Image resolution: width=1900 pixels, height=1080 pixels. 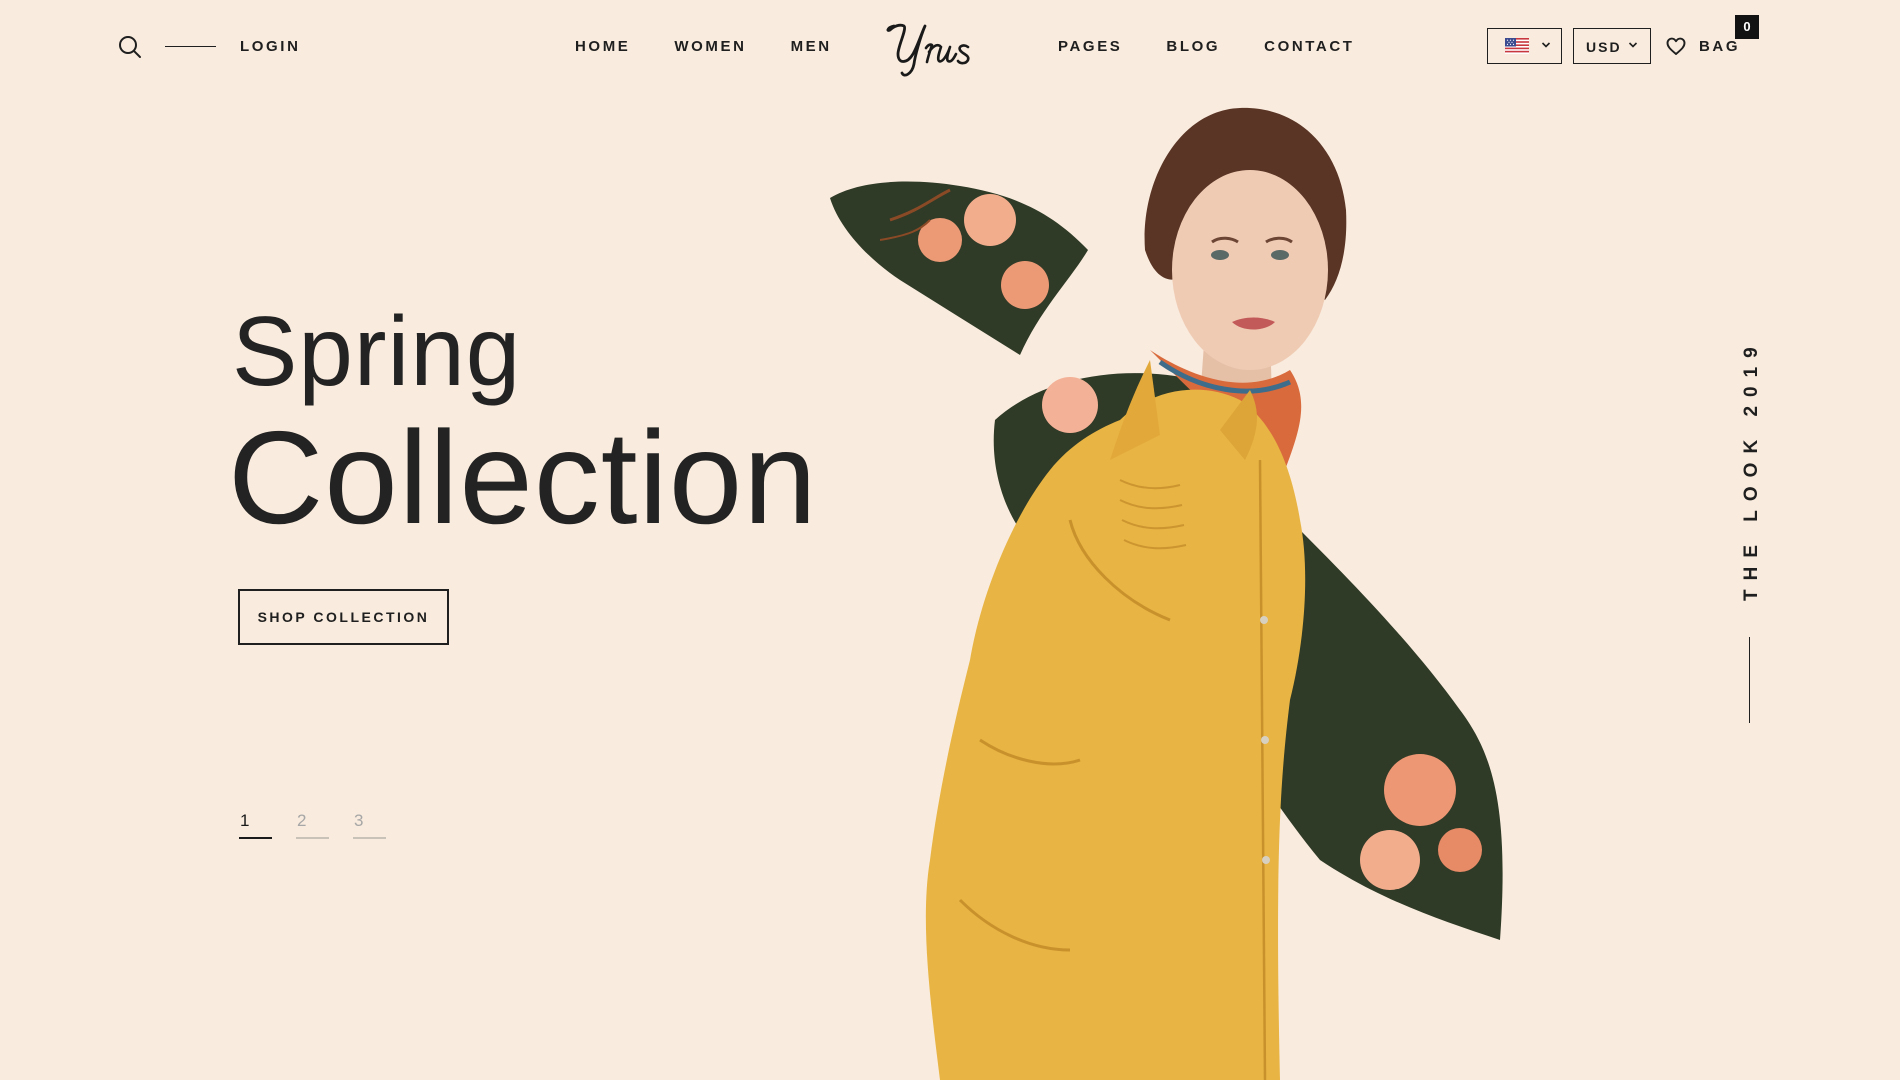 I want to click on site-header: LOGIN HOME WOMEN MEN PAGES BLOG CONTACT, so click(x=950, y=47).